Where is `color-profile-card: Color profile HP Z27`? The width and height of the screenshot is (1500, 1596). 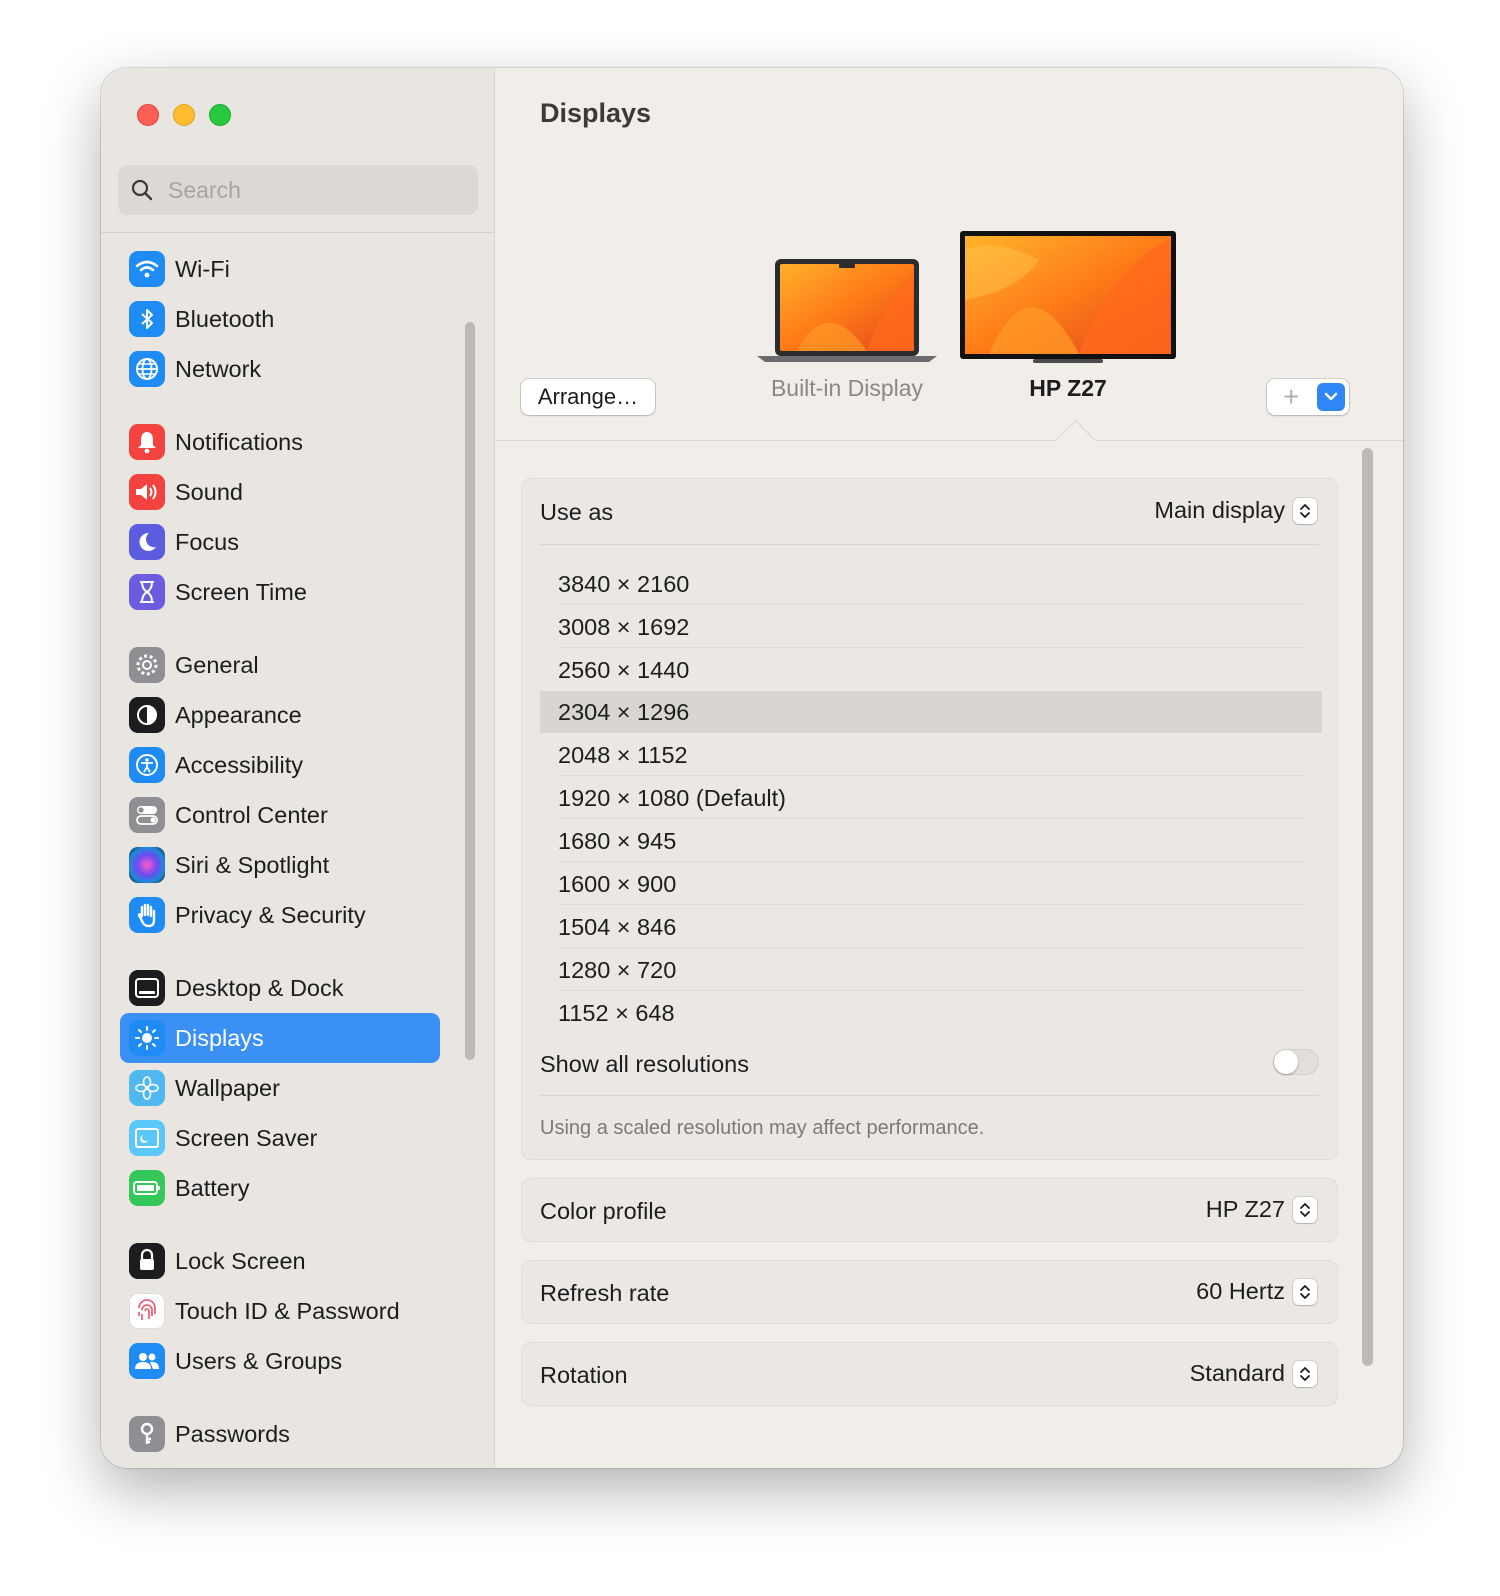 color-profile-card: Color profile HP Z27 is located at coordinates (929, 1210).